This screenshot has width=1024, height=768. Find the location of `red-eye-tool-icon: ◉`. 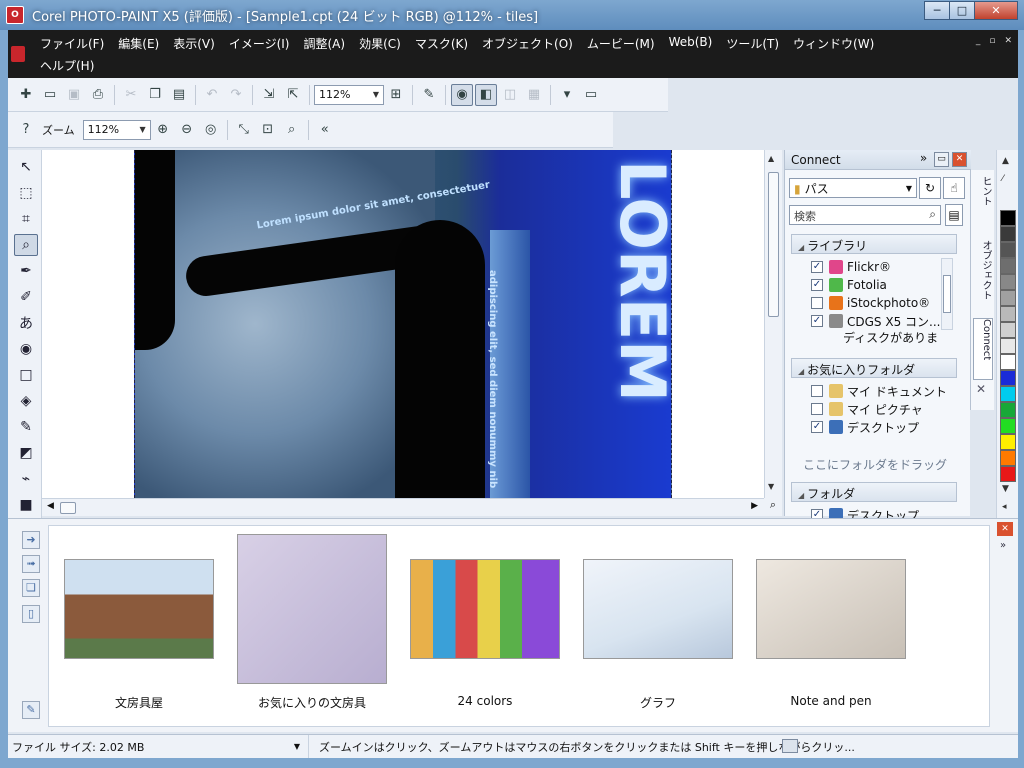

red-eye-tool-icon: ◉ is located at coordinates (26, 349).